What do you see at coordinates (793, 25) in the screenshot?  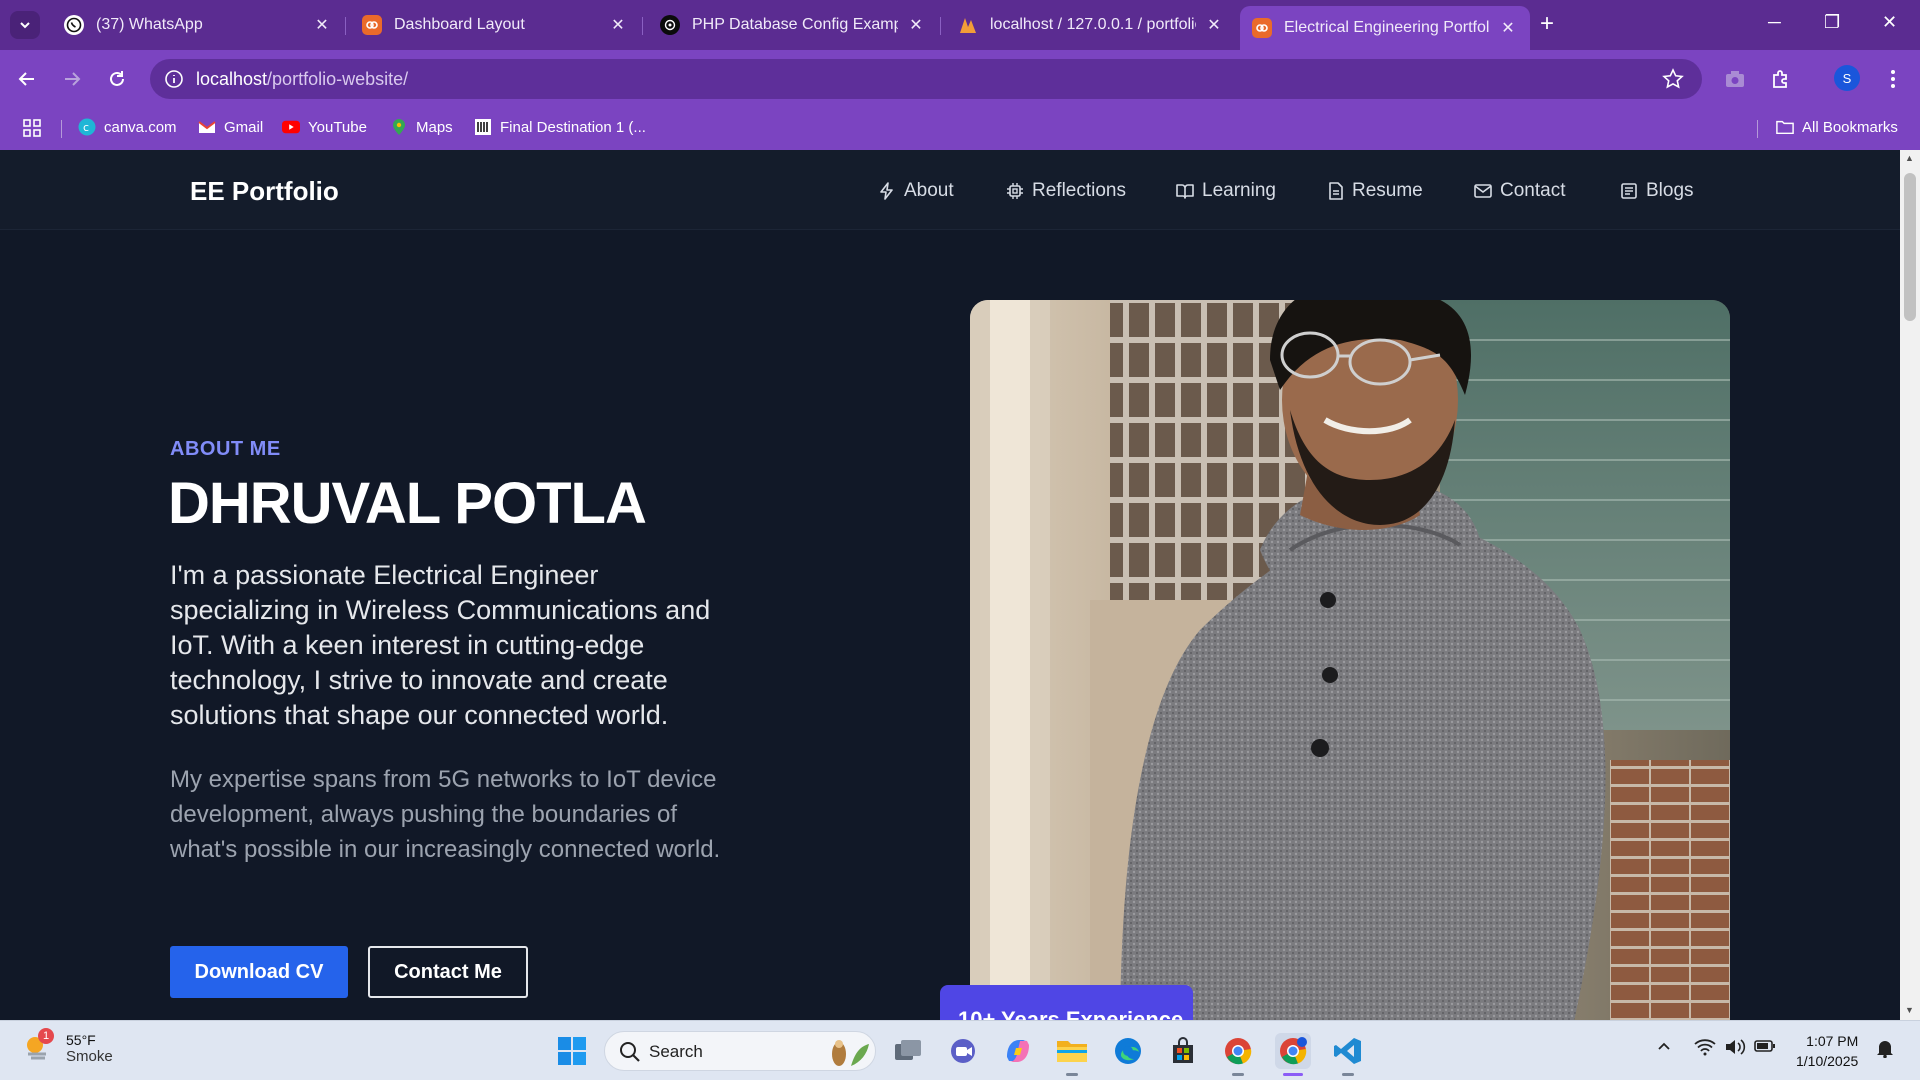 I see `tab-php-database-config: PHP Database Config Example ✕` at bounding box center [793, 25].